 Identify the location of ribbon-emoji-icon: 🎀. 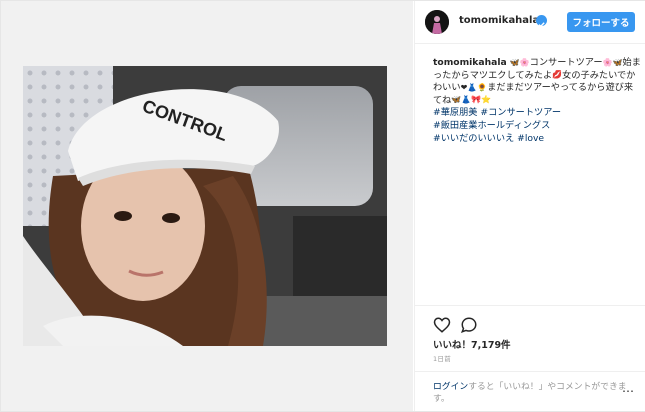
(476, 100).